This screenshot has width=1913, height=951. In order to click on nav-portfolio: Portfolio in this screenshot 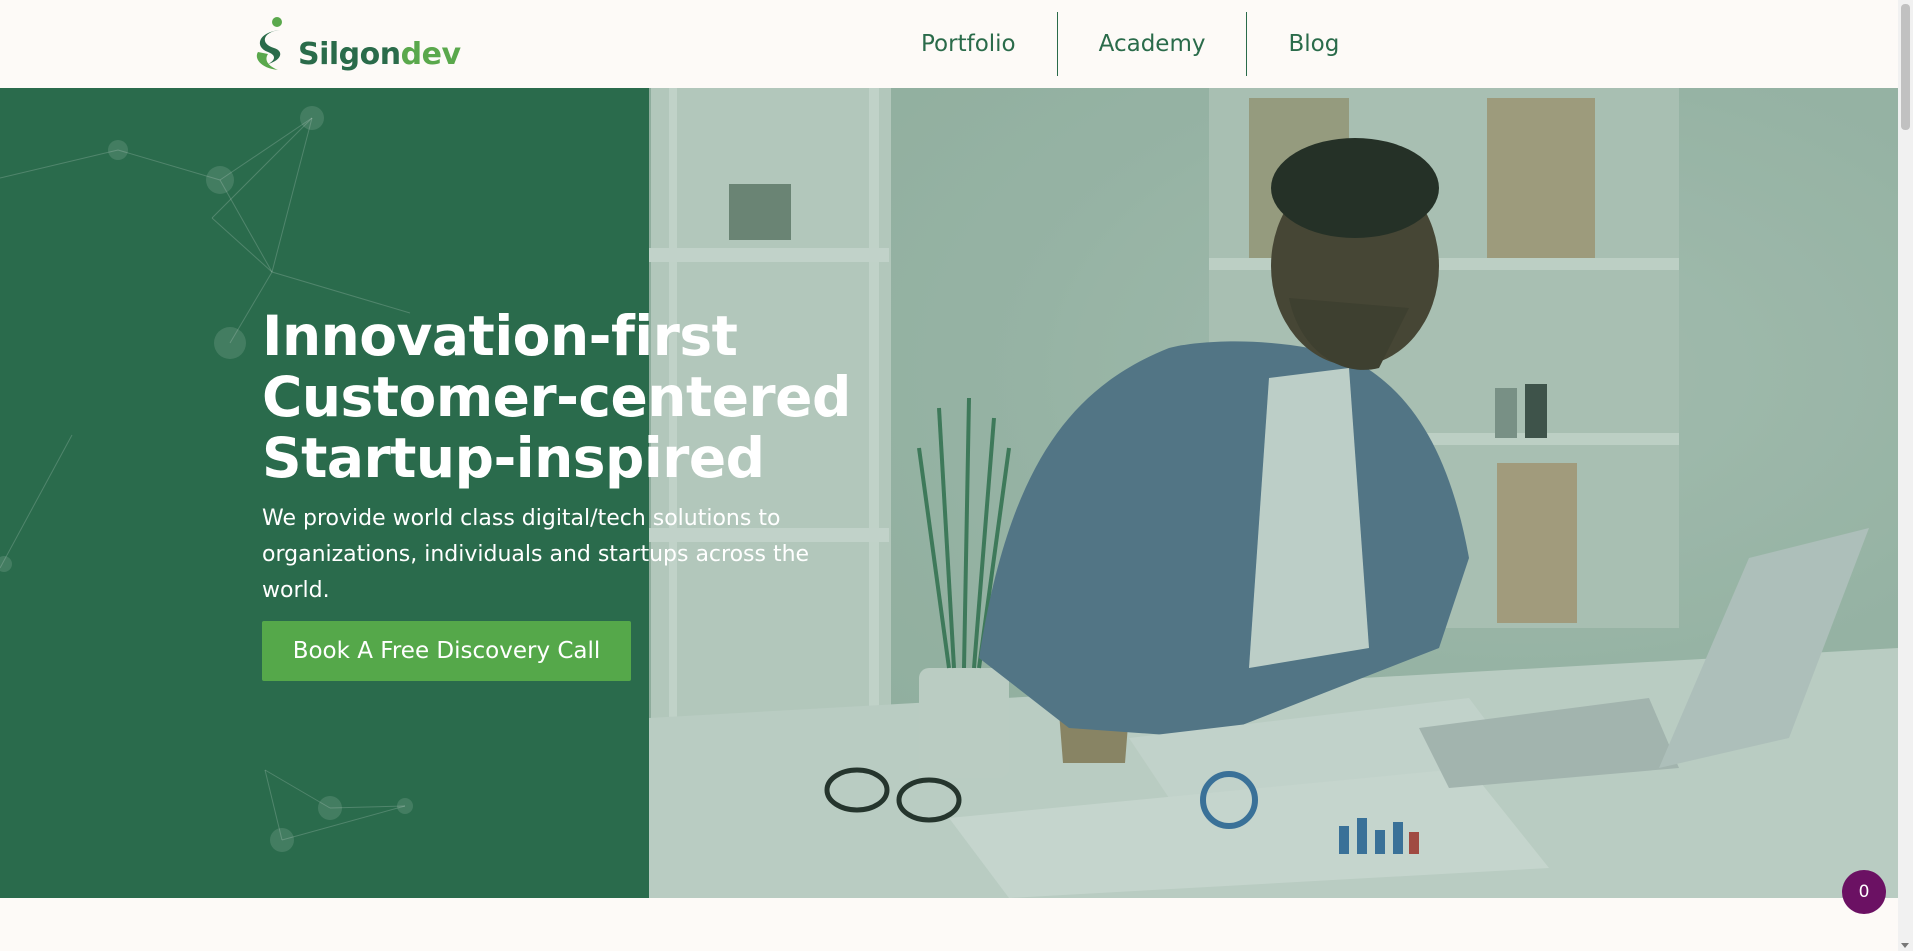, I will do `click(968, 44)`.